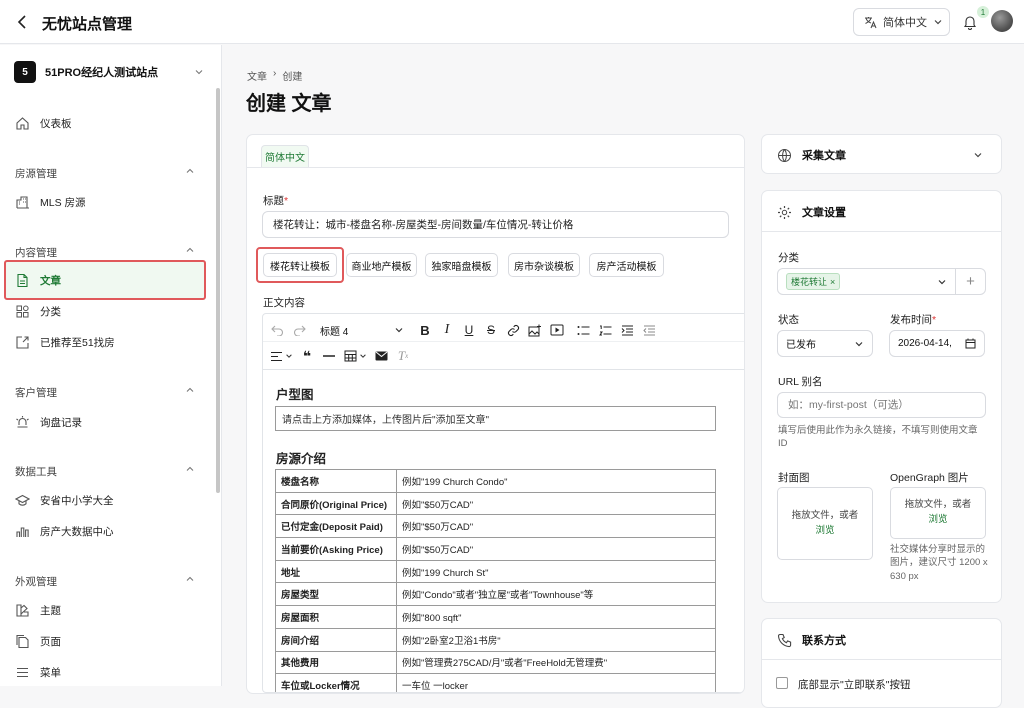  Describe the element at coordinates (461, 265) in the screenshot. I see `template-button-exclusive: 独家暗盘模板` at that location.